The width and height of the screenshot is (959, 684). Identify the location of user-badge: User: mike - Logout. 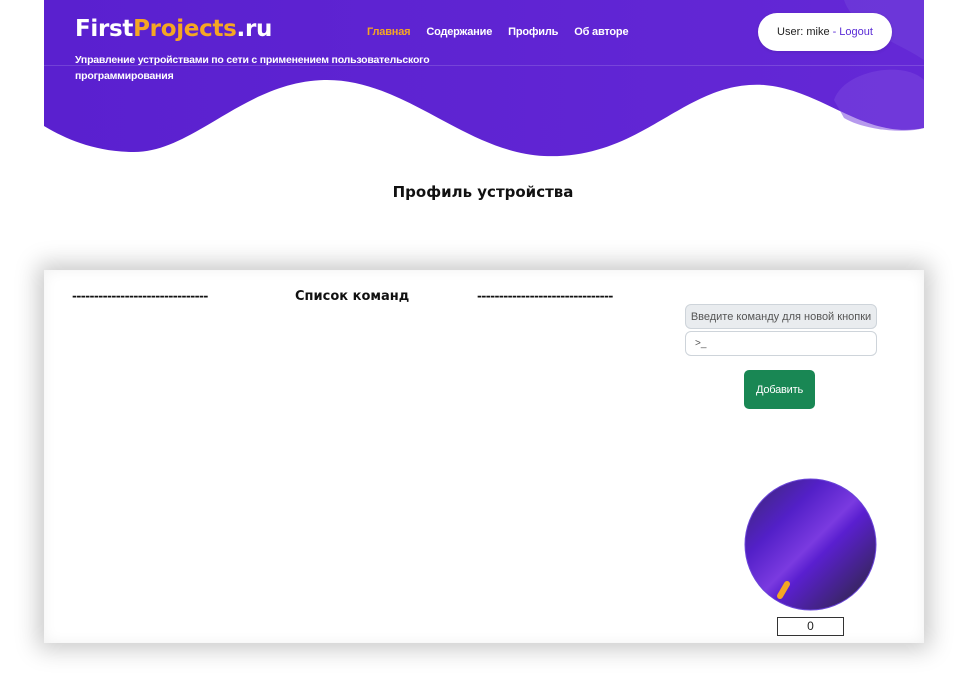
(825, 32).